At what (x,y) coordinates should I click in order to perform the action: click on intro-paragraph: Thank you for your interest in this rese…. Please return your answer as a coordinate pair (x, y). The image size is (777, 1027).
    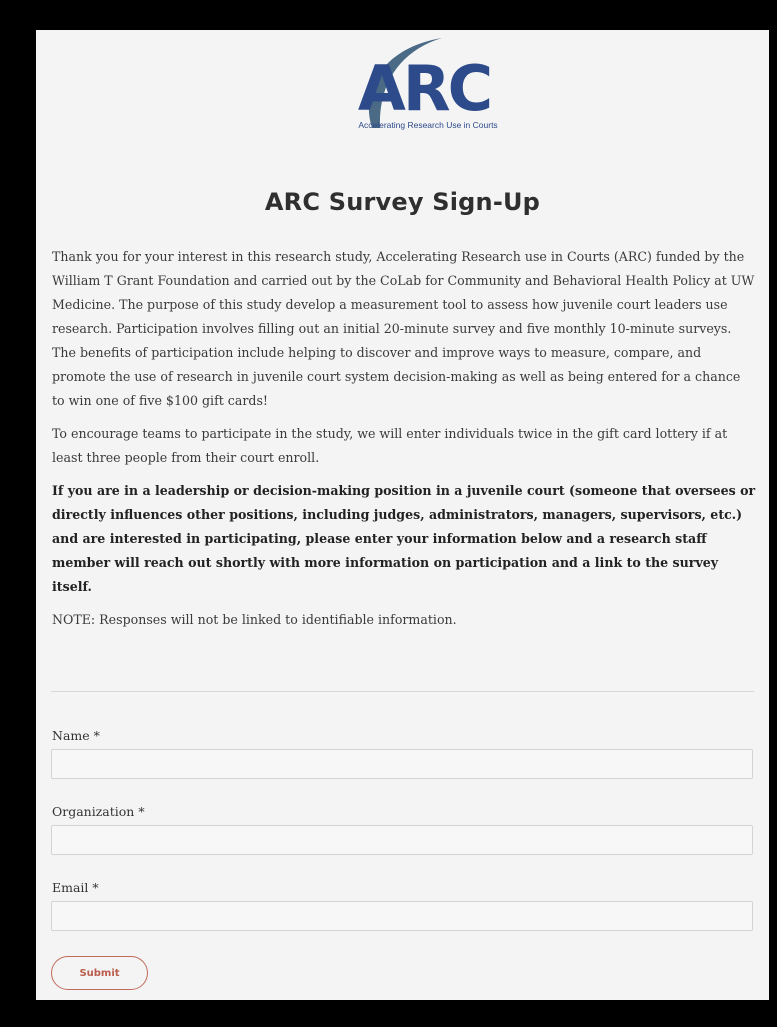
    Looking at the image, I should click on (403, 328).